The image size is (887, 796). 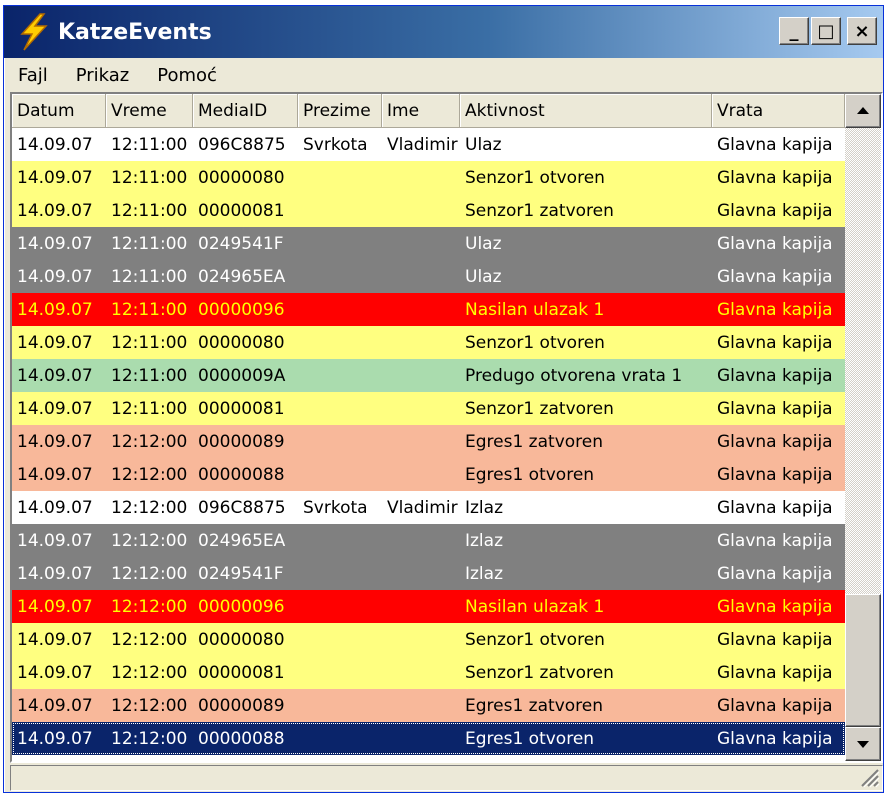 I want to click on scrollbar-thumb, so click(x=863, y=660).